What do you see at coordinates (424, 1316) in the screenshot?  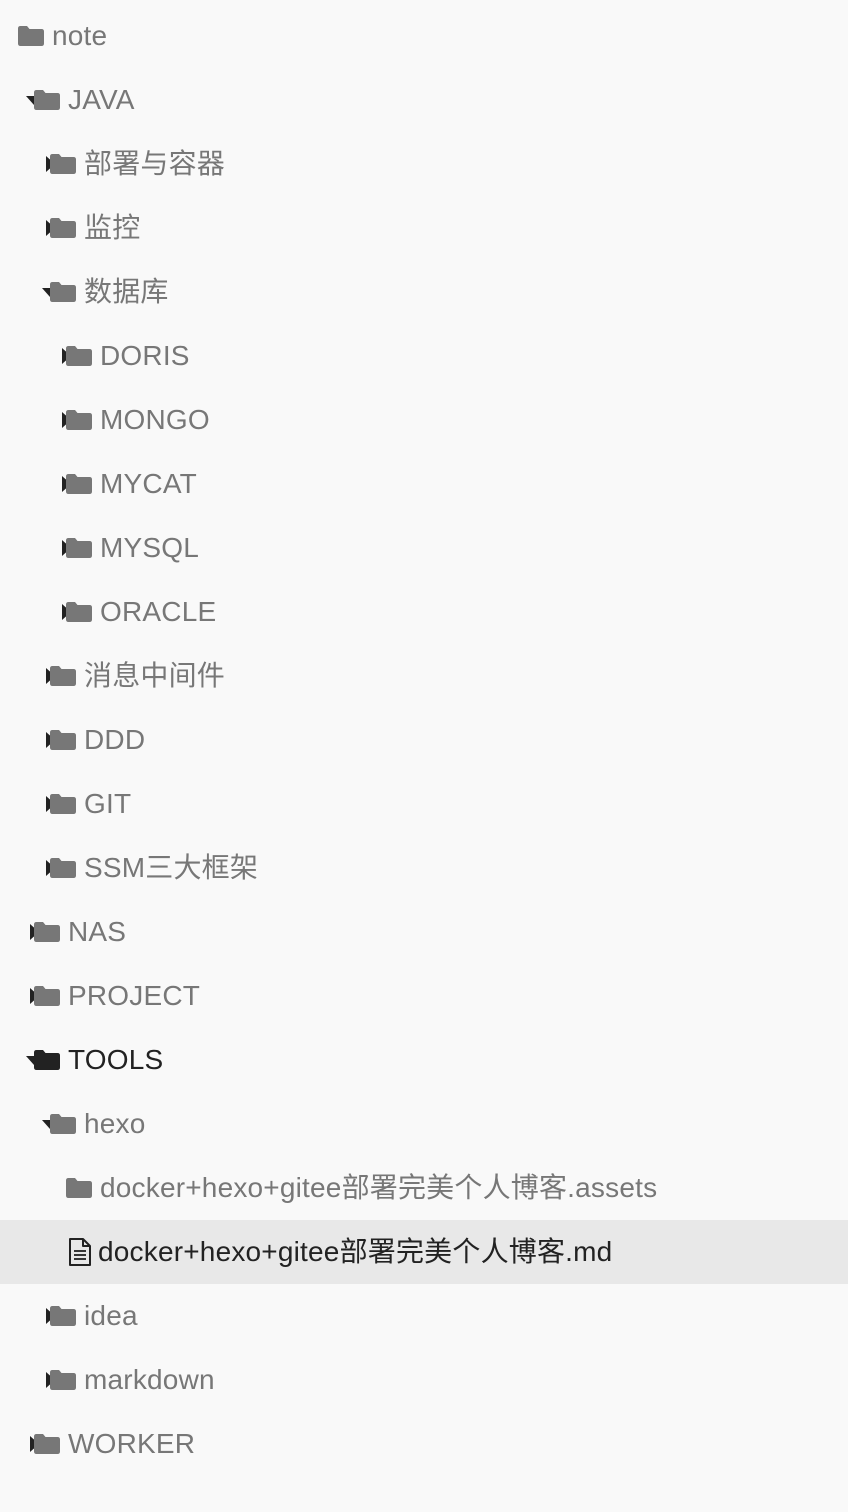 I see `tree-folder-item: idea` at bounding box center [424, 1316].